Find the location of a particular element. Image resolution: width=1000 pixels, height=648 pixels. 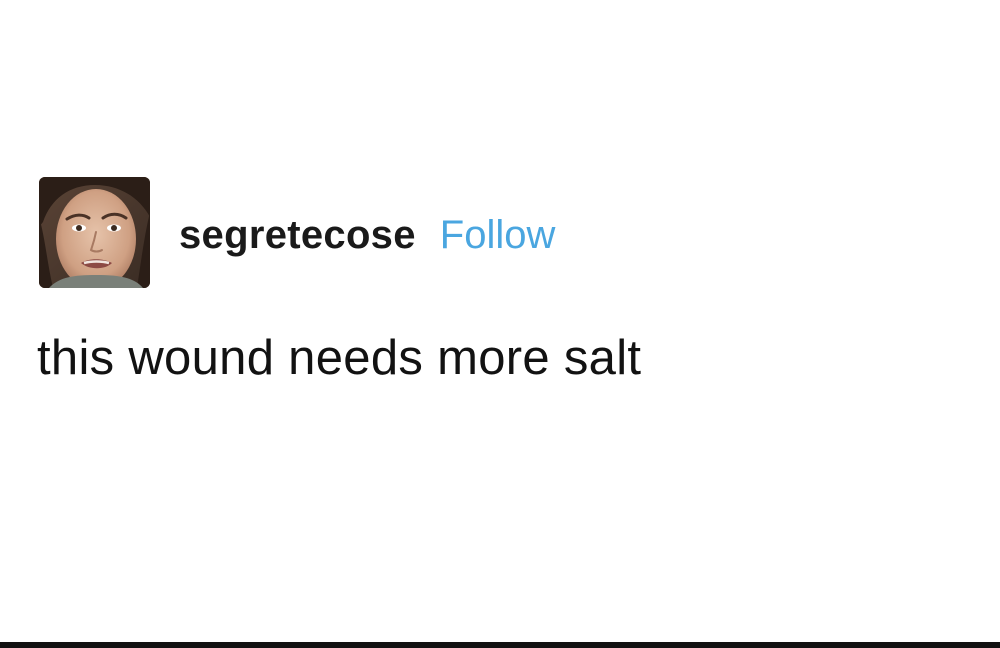

avatar is located at coordinates (94, 232).